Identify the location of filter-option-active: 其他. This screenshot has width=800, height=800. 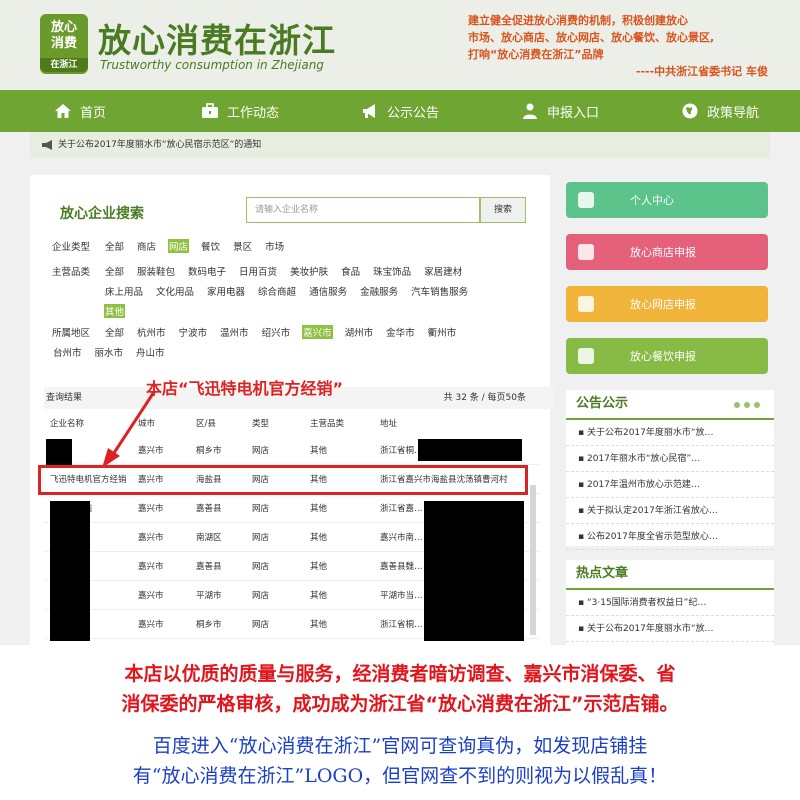
(115, 311).